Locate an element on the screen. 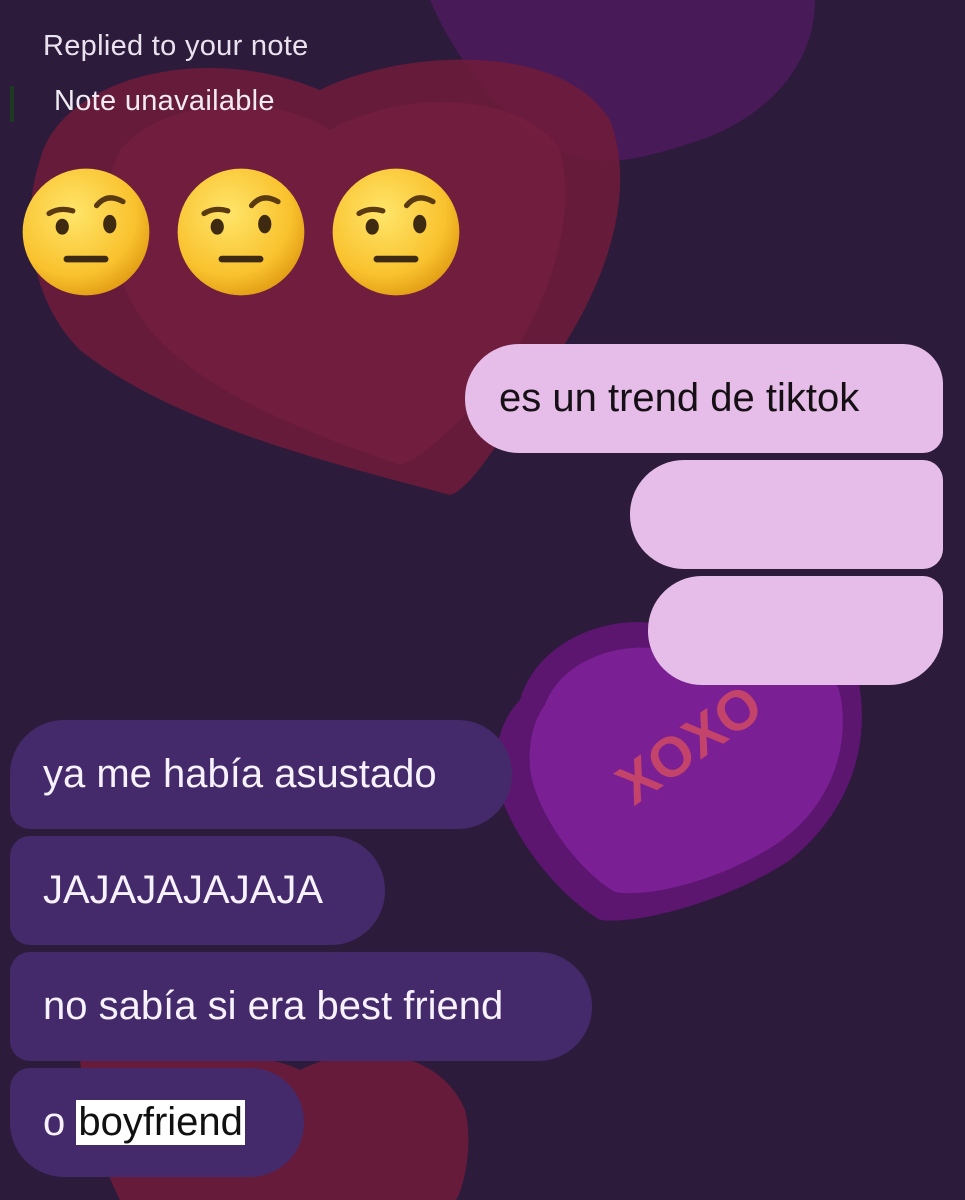 This screenshot has height=1200, width=965. incoming-message: JAJAJAJAJAJA is located at coordinates (197, 890).